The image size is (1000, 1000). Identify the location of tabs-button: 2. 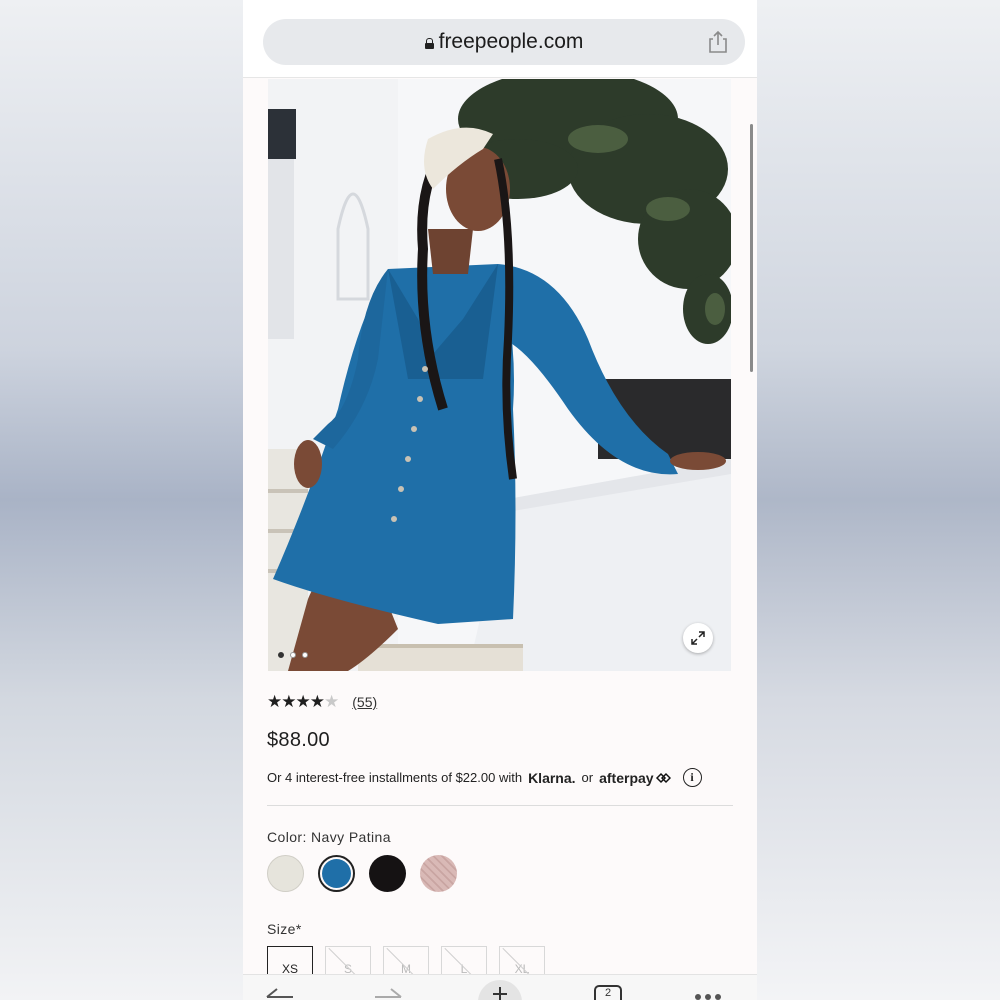
(608, 992).